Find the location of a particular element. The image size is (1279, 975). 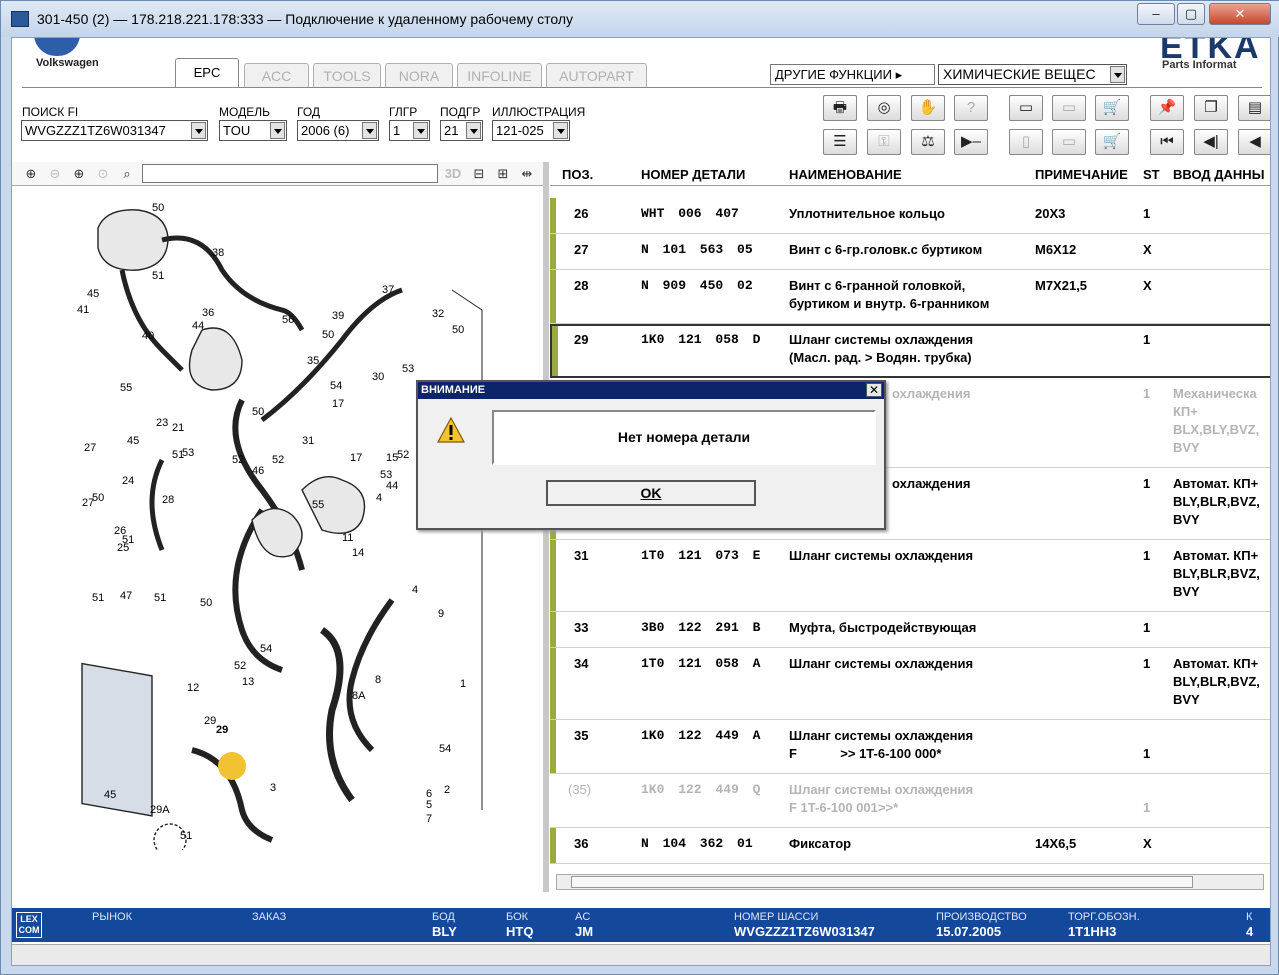

parts-table-hscroll is located at coordinates (910, 882).